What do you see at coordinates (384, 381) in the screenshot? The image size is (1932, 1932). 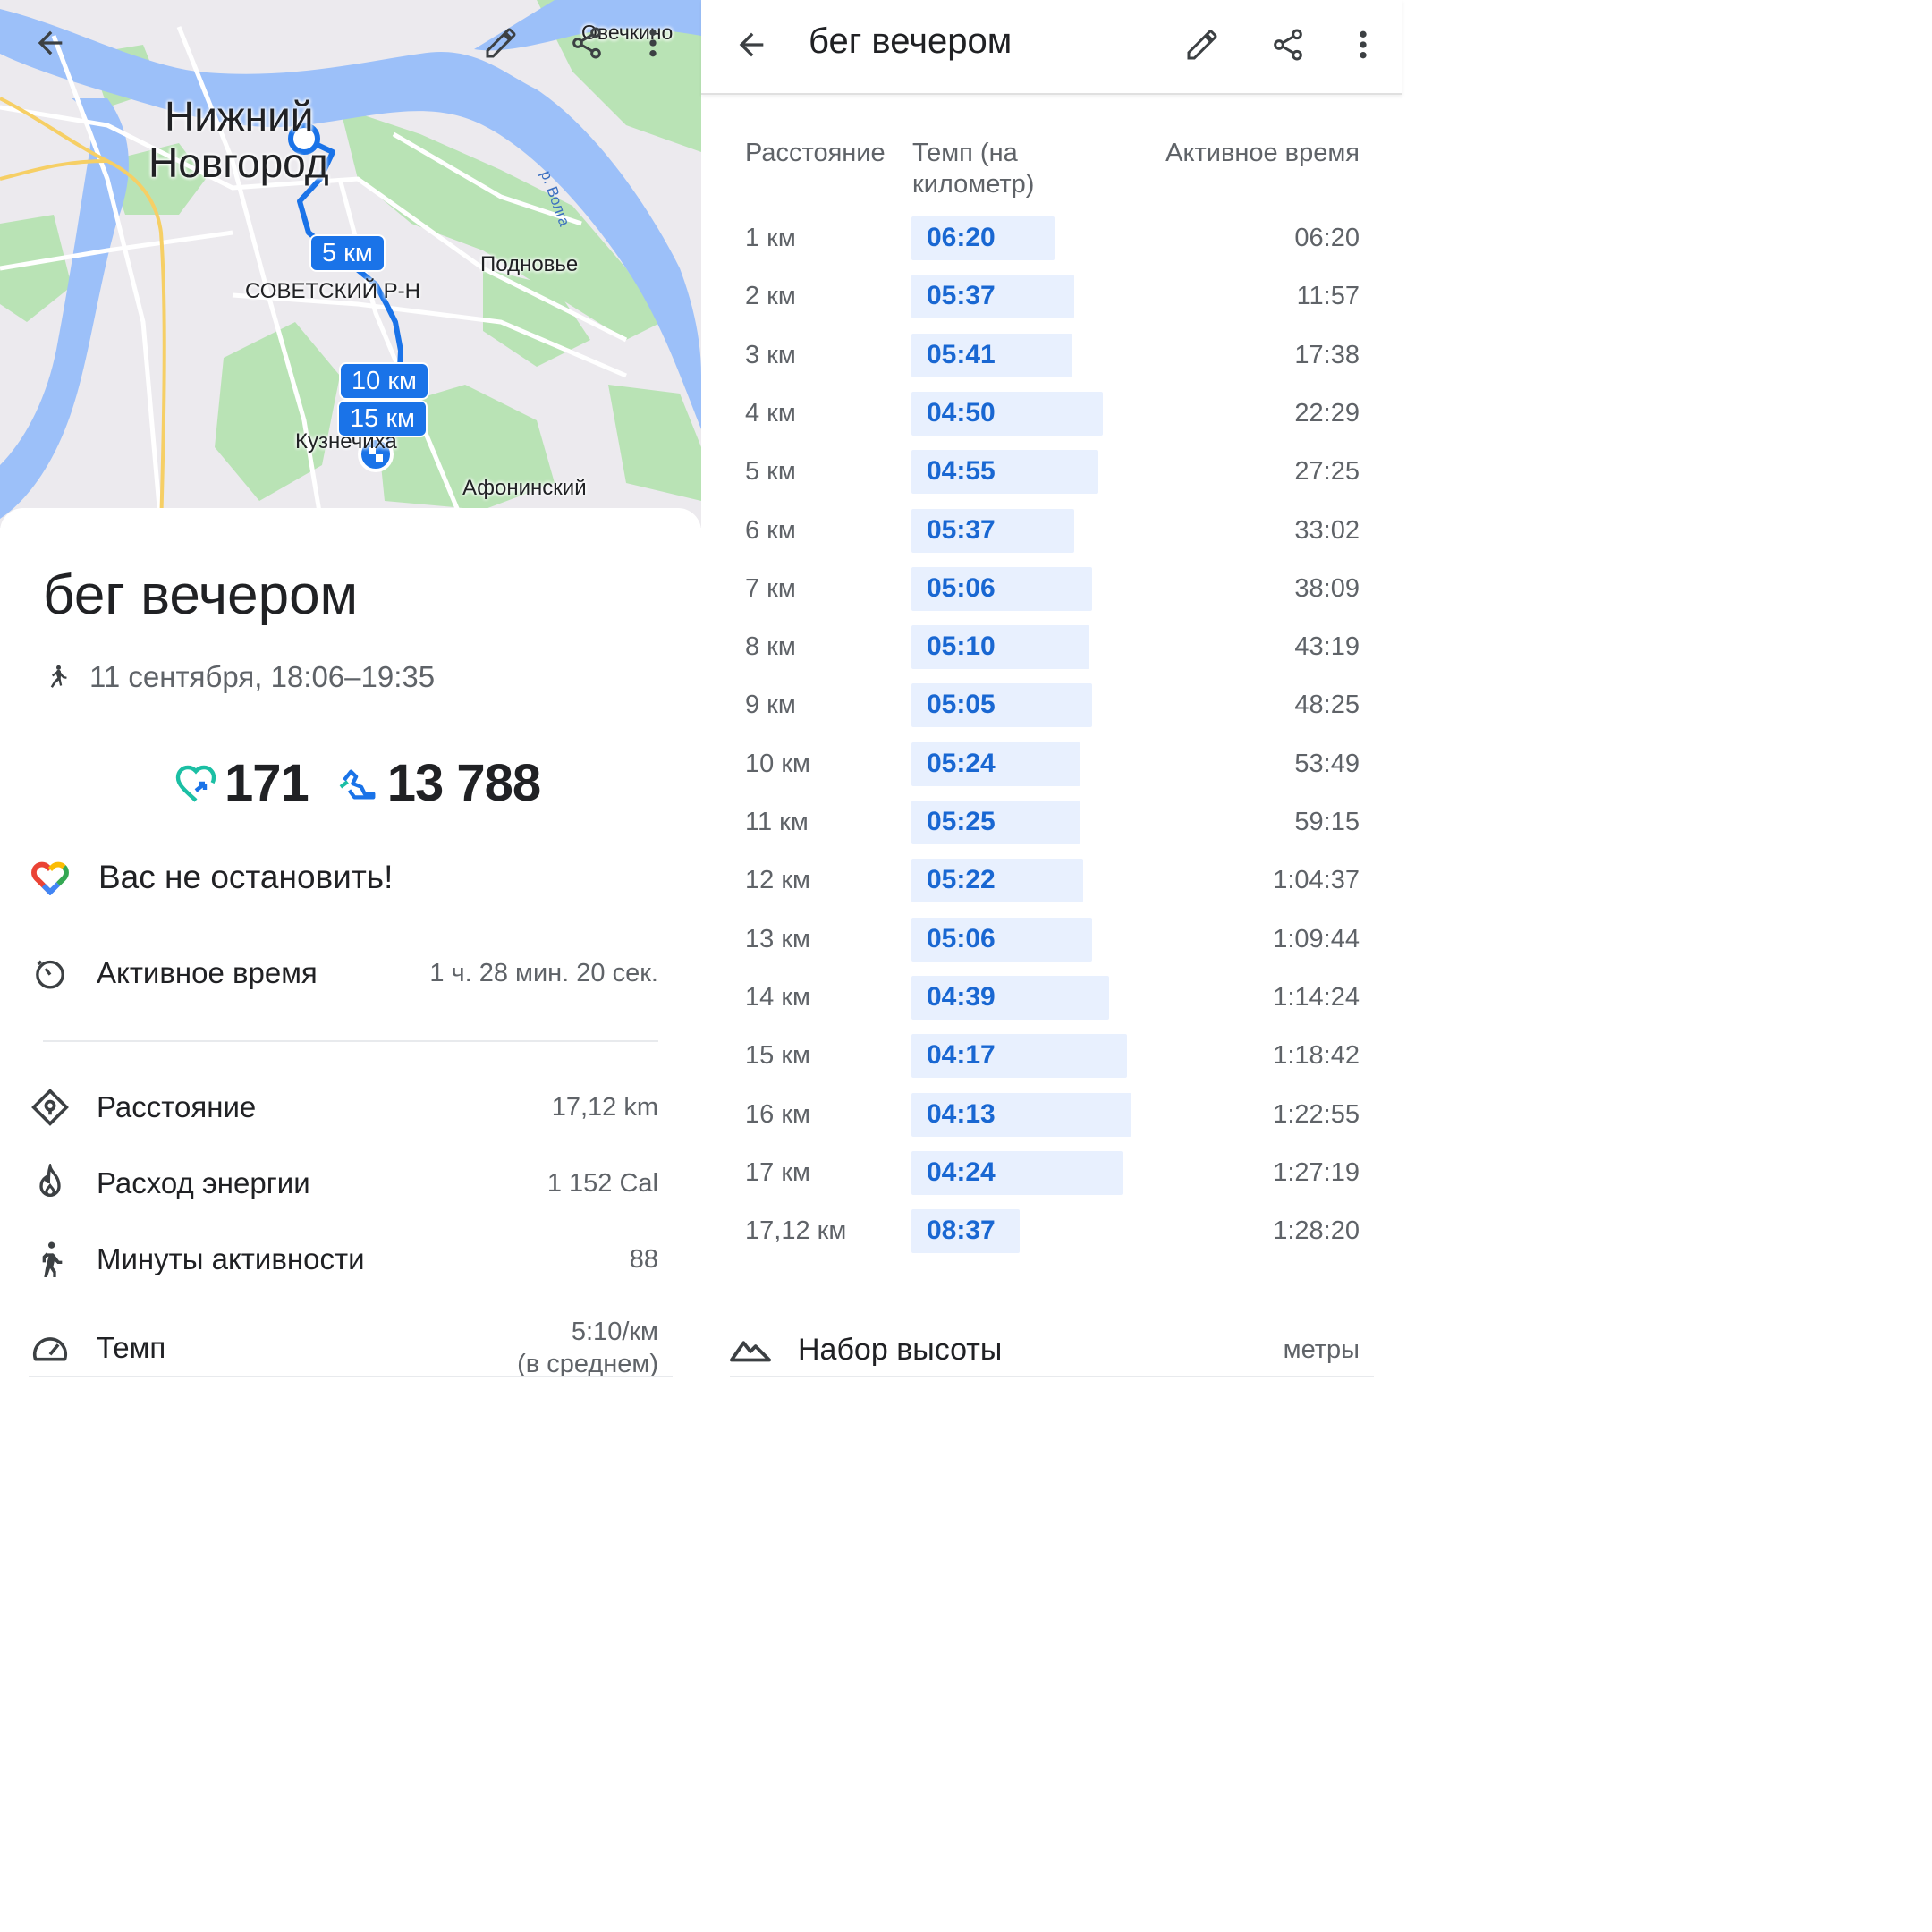 I see `km-marker-10: 10 км` at bounding box center [384, 381].